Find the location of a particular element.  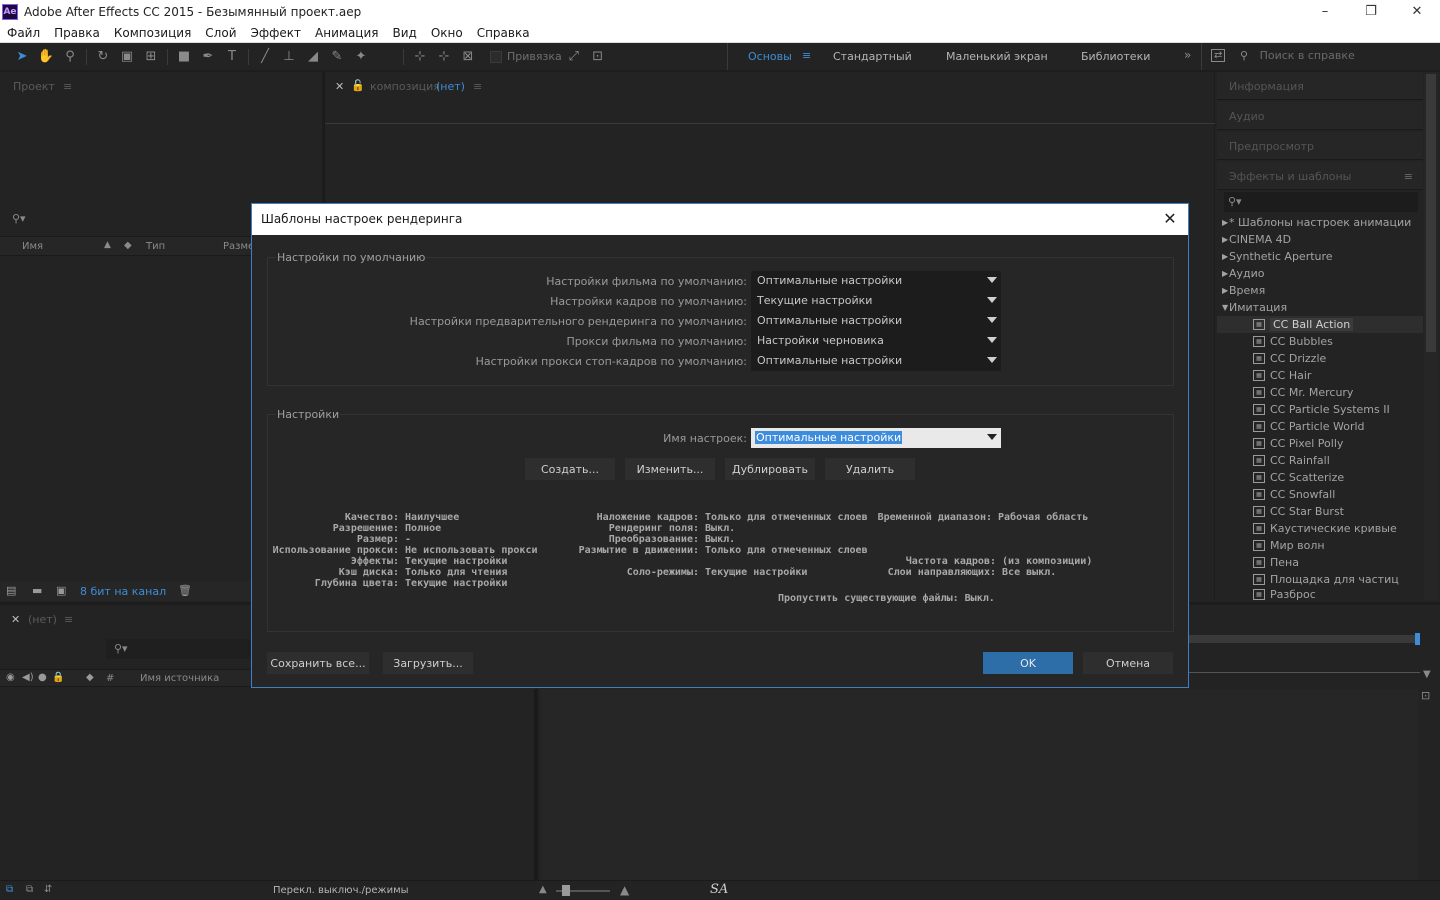

effect-item: ▦ CC Ball Action is located at coordinates (1320, 324).